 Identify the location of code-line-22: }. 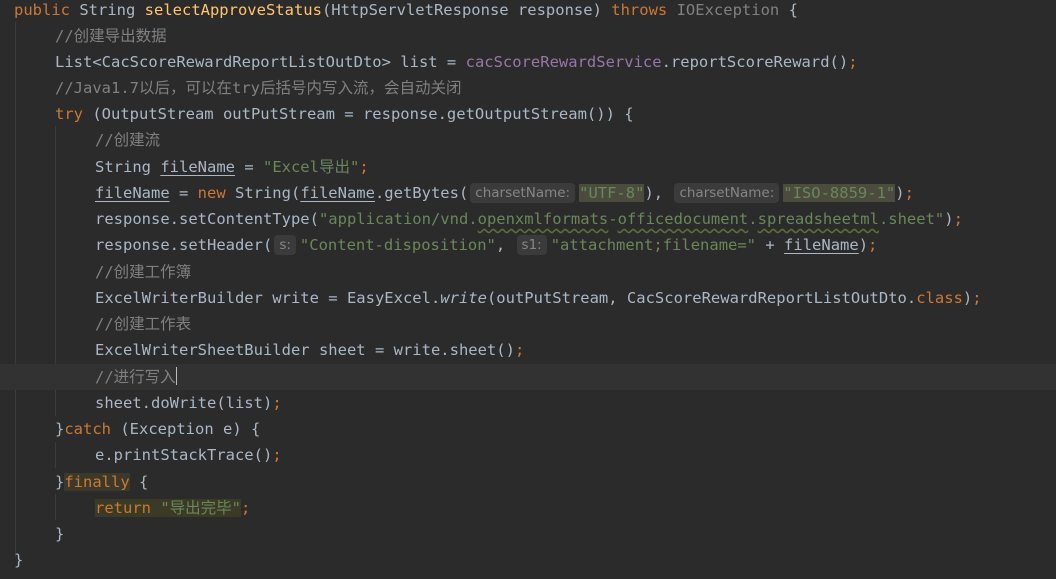
(535, 560).